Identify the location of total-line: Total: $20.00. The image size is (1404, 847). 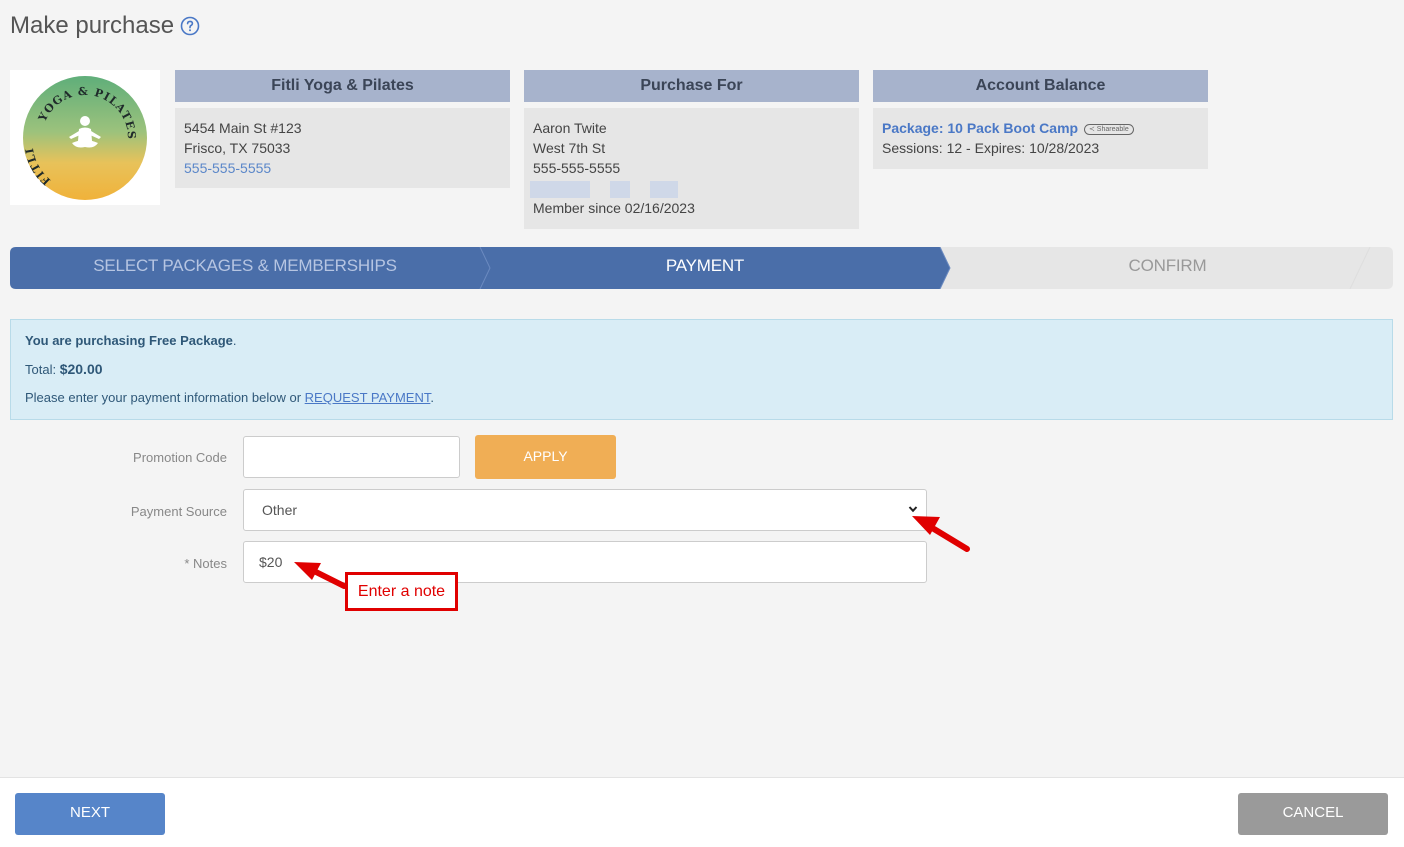
(64, 369).